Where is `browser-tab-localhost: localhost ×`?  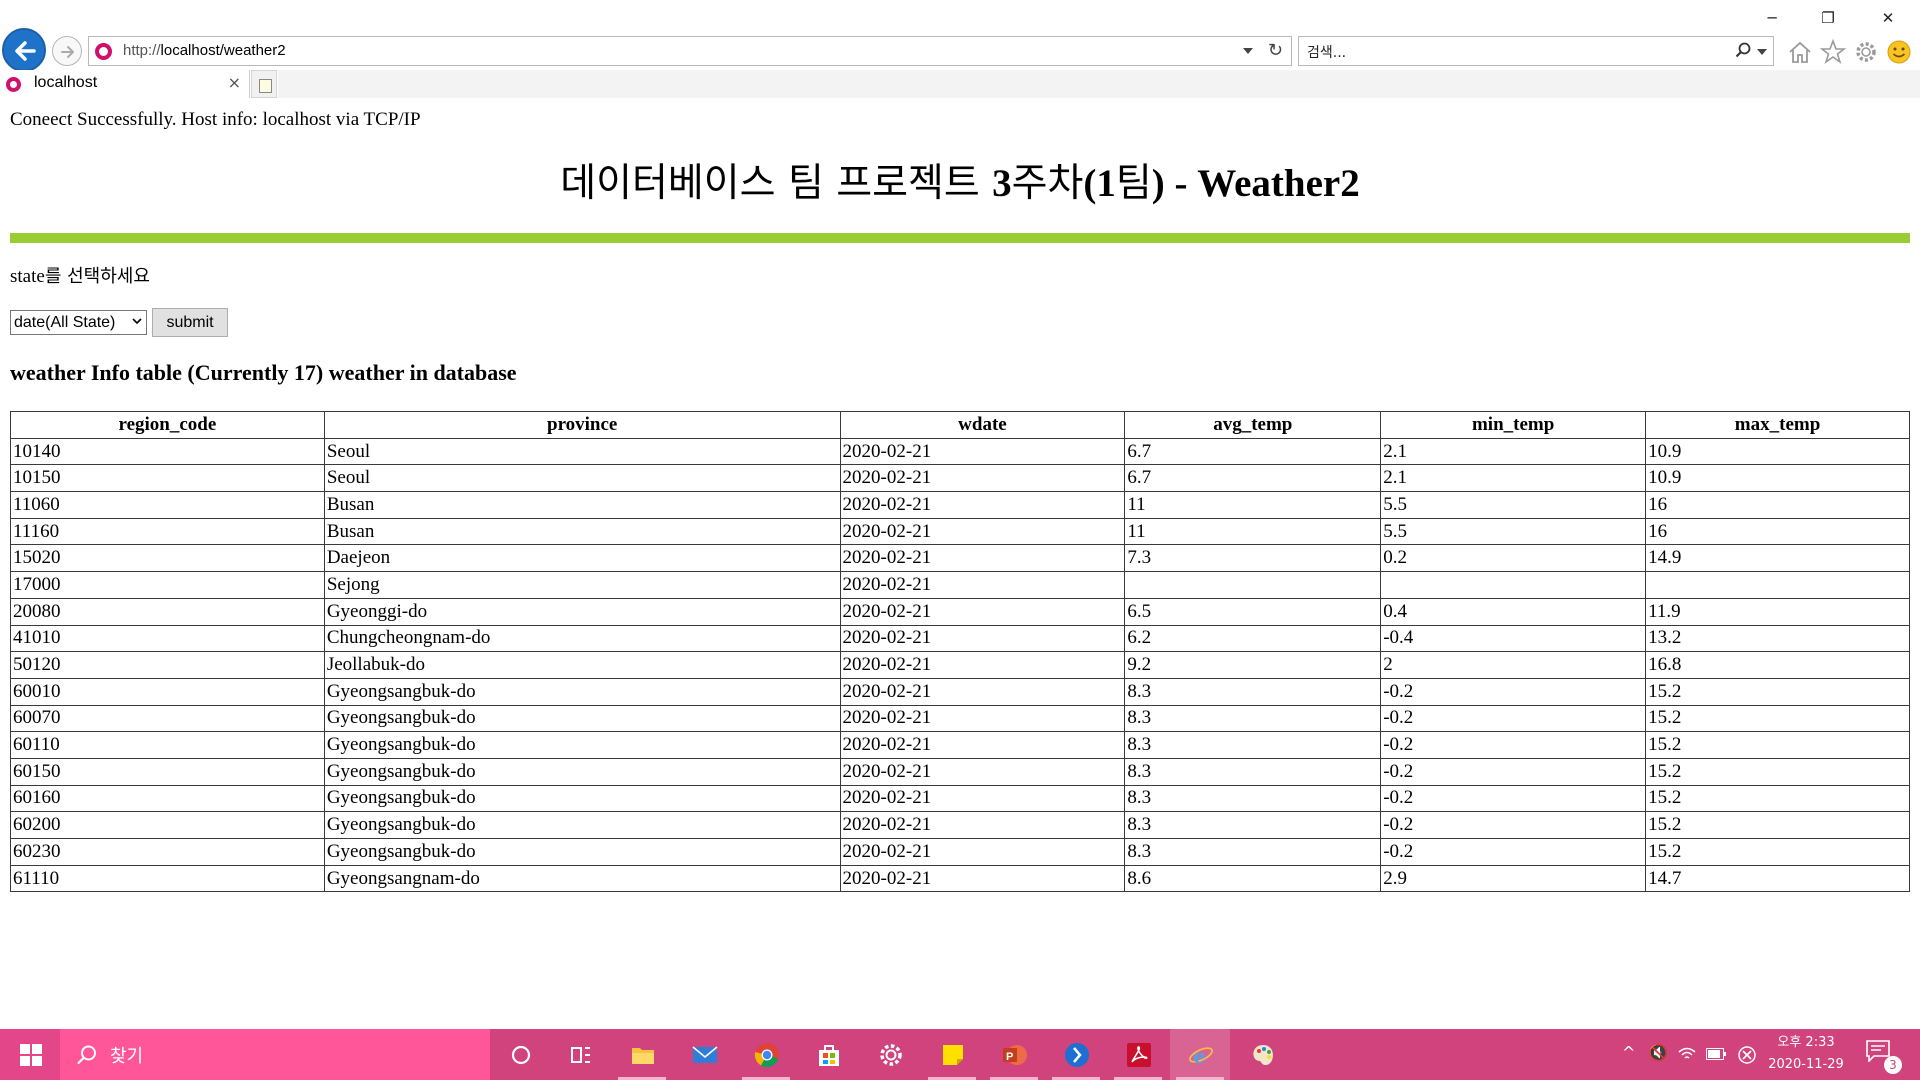
browser-tab-localhost: localhost × is located at coordinates (125, 84).